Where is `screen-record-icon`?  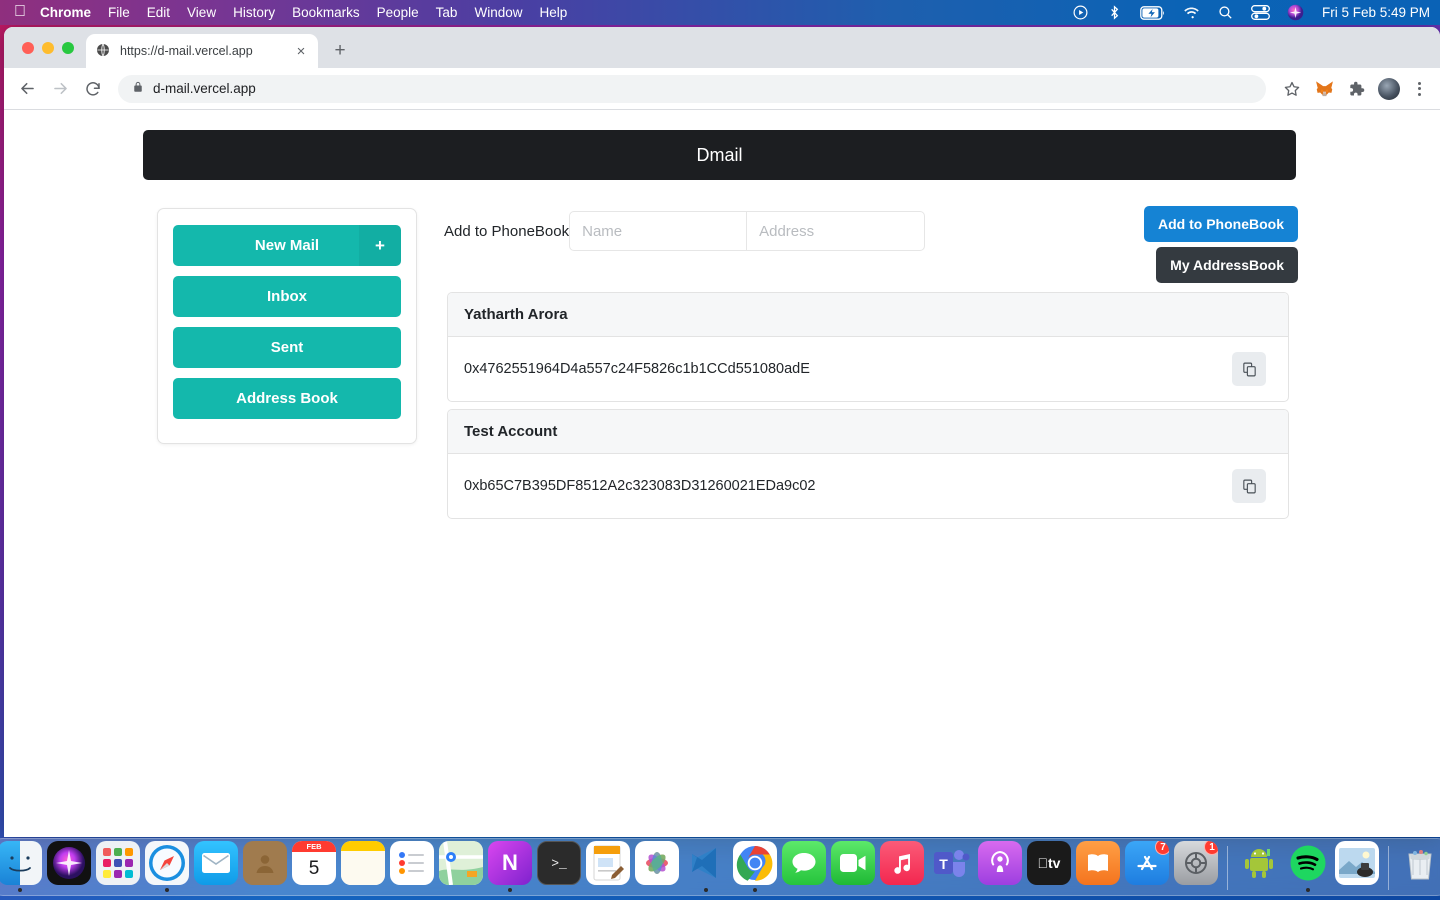
screen-record-icon is located at coordinates (1080, 12).